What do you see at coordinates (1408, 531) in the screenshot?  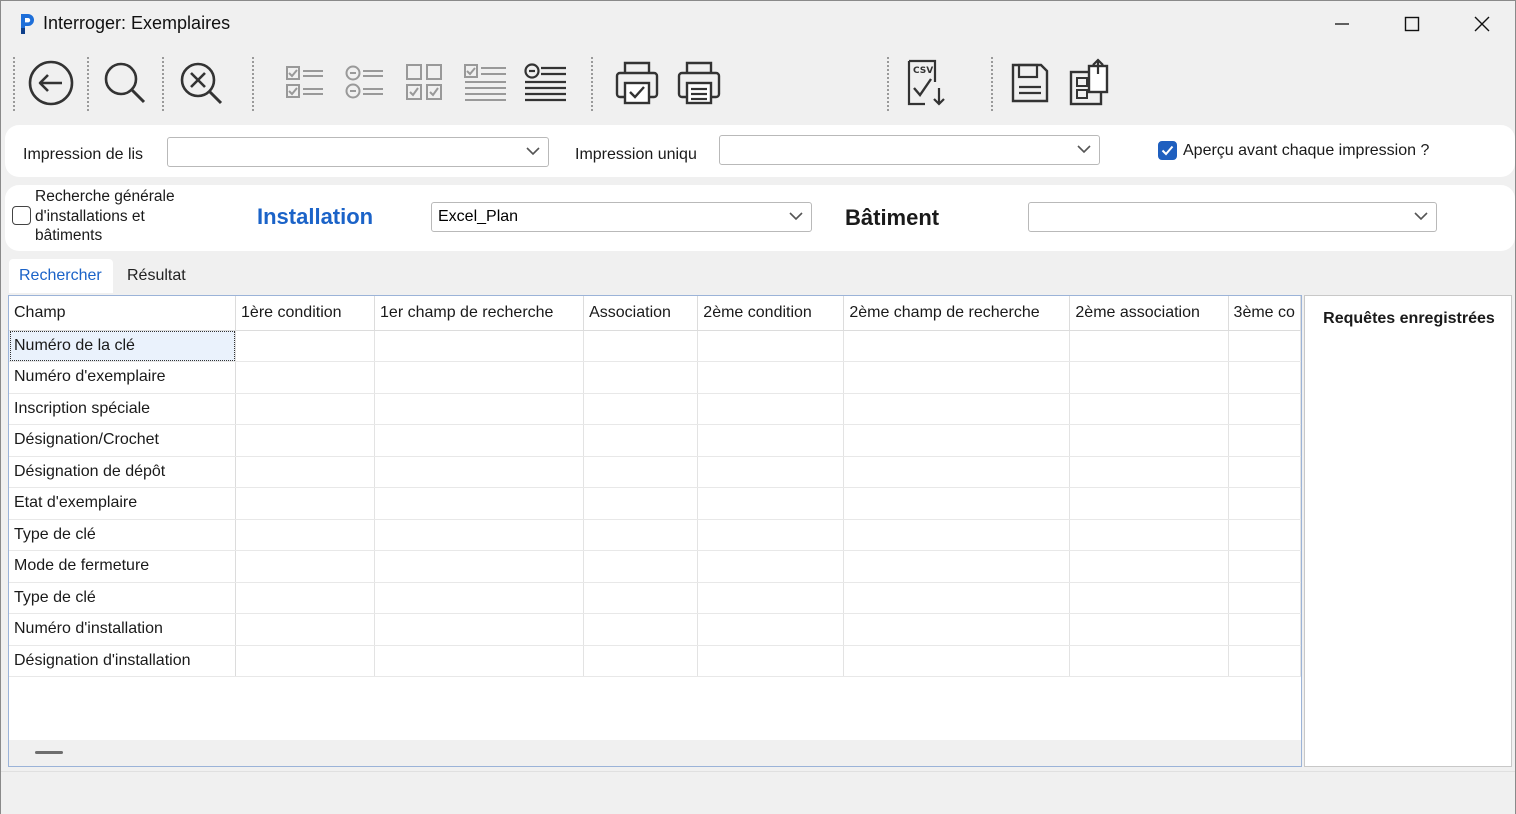 I see `saved-queries-panel: Requêtes enregistrées` at bounding box center [1408, 531].